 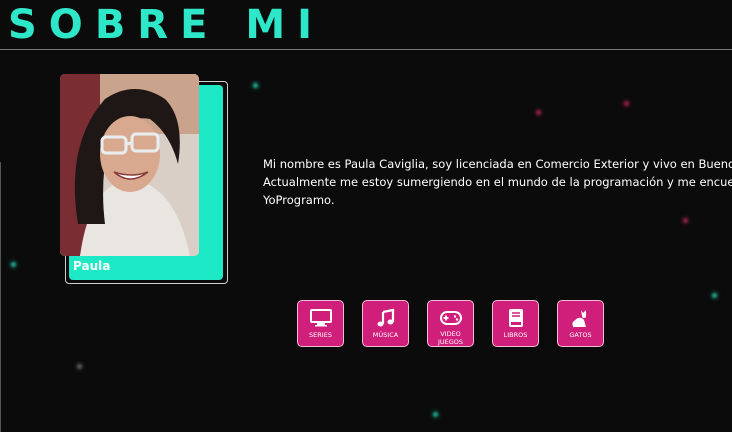 I want to click on videogames-button: VIDEO JUEGOS, so click(x=450, y=323).